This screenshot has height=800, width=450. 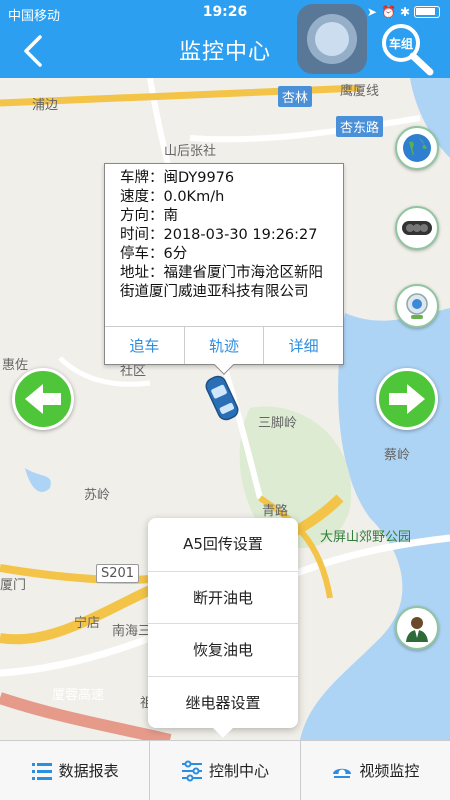 I want to click on traffic-button, so click(x=417, y=228).